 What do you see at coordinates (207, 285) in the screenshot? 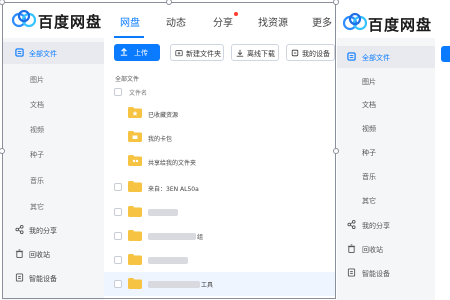
I see `file-name-suffix: 工具` at bounding box center [207, 285].